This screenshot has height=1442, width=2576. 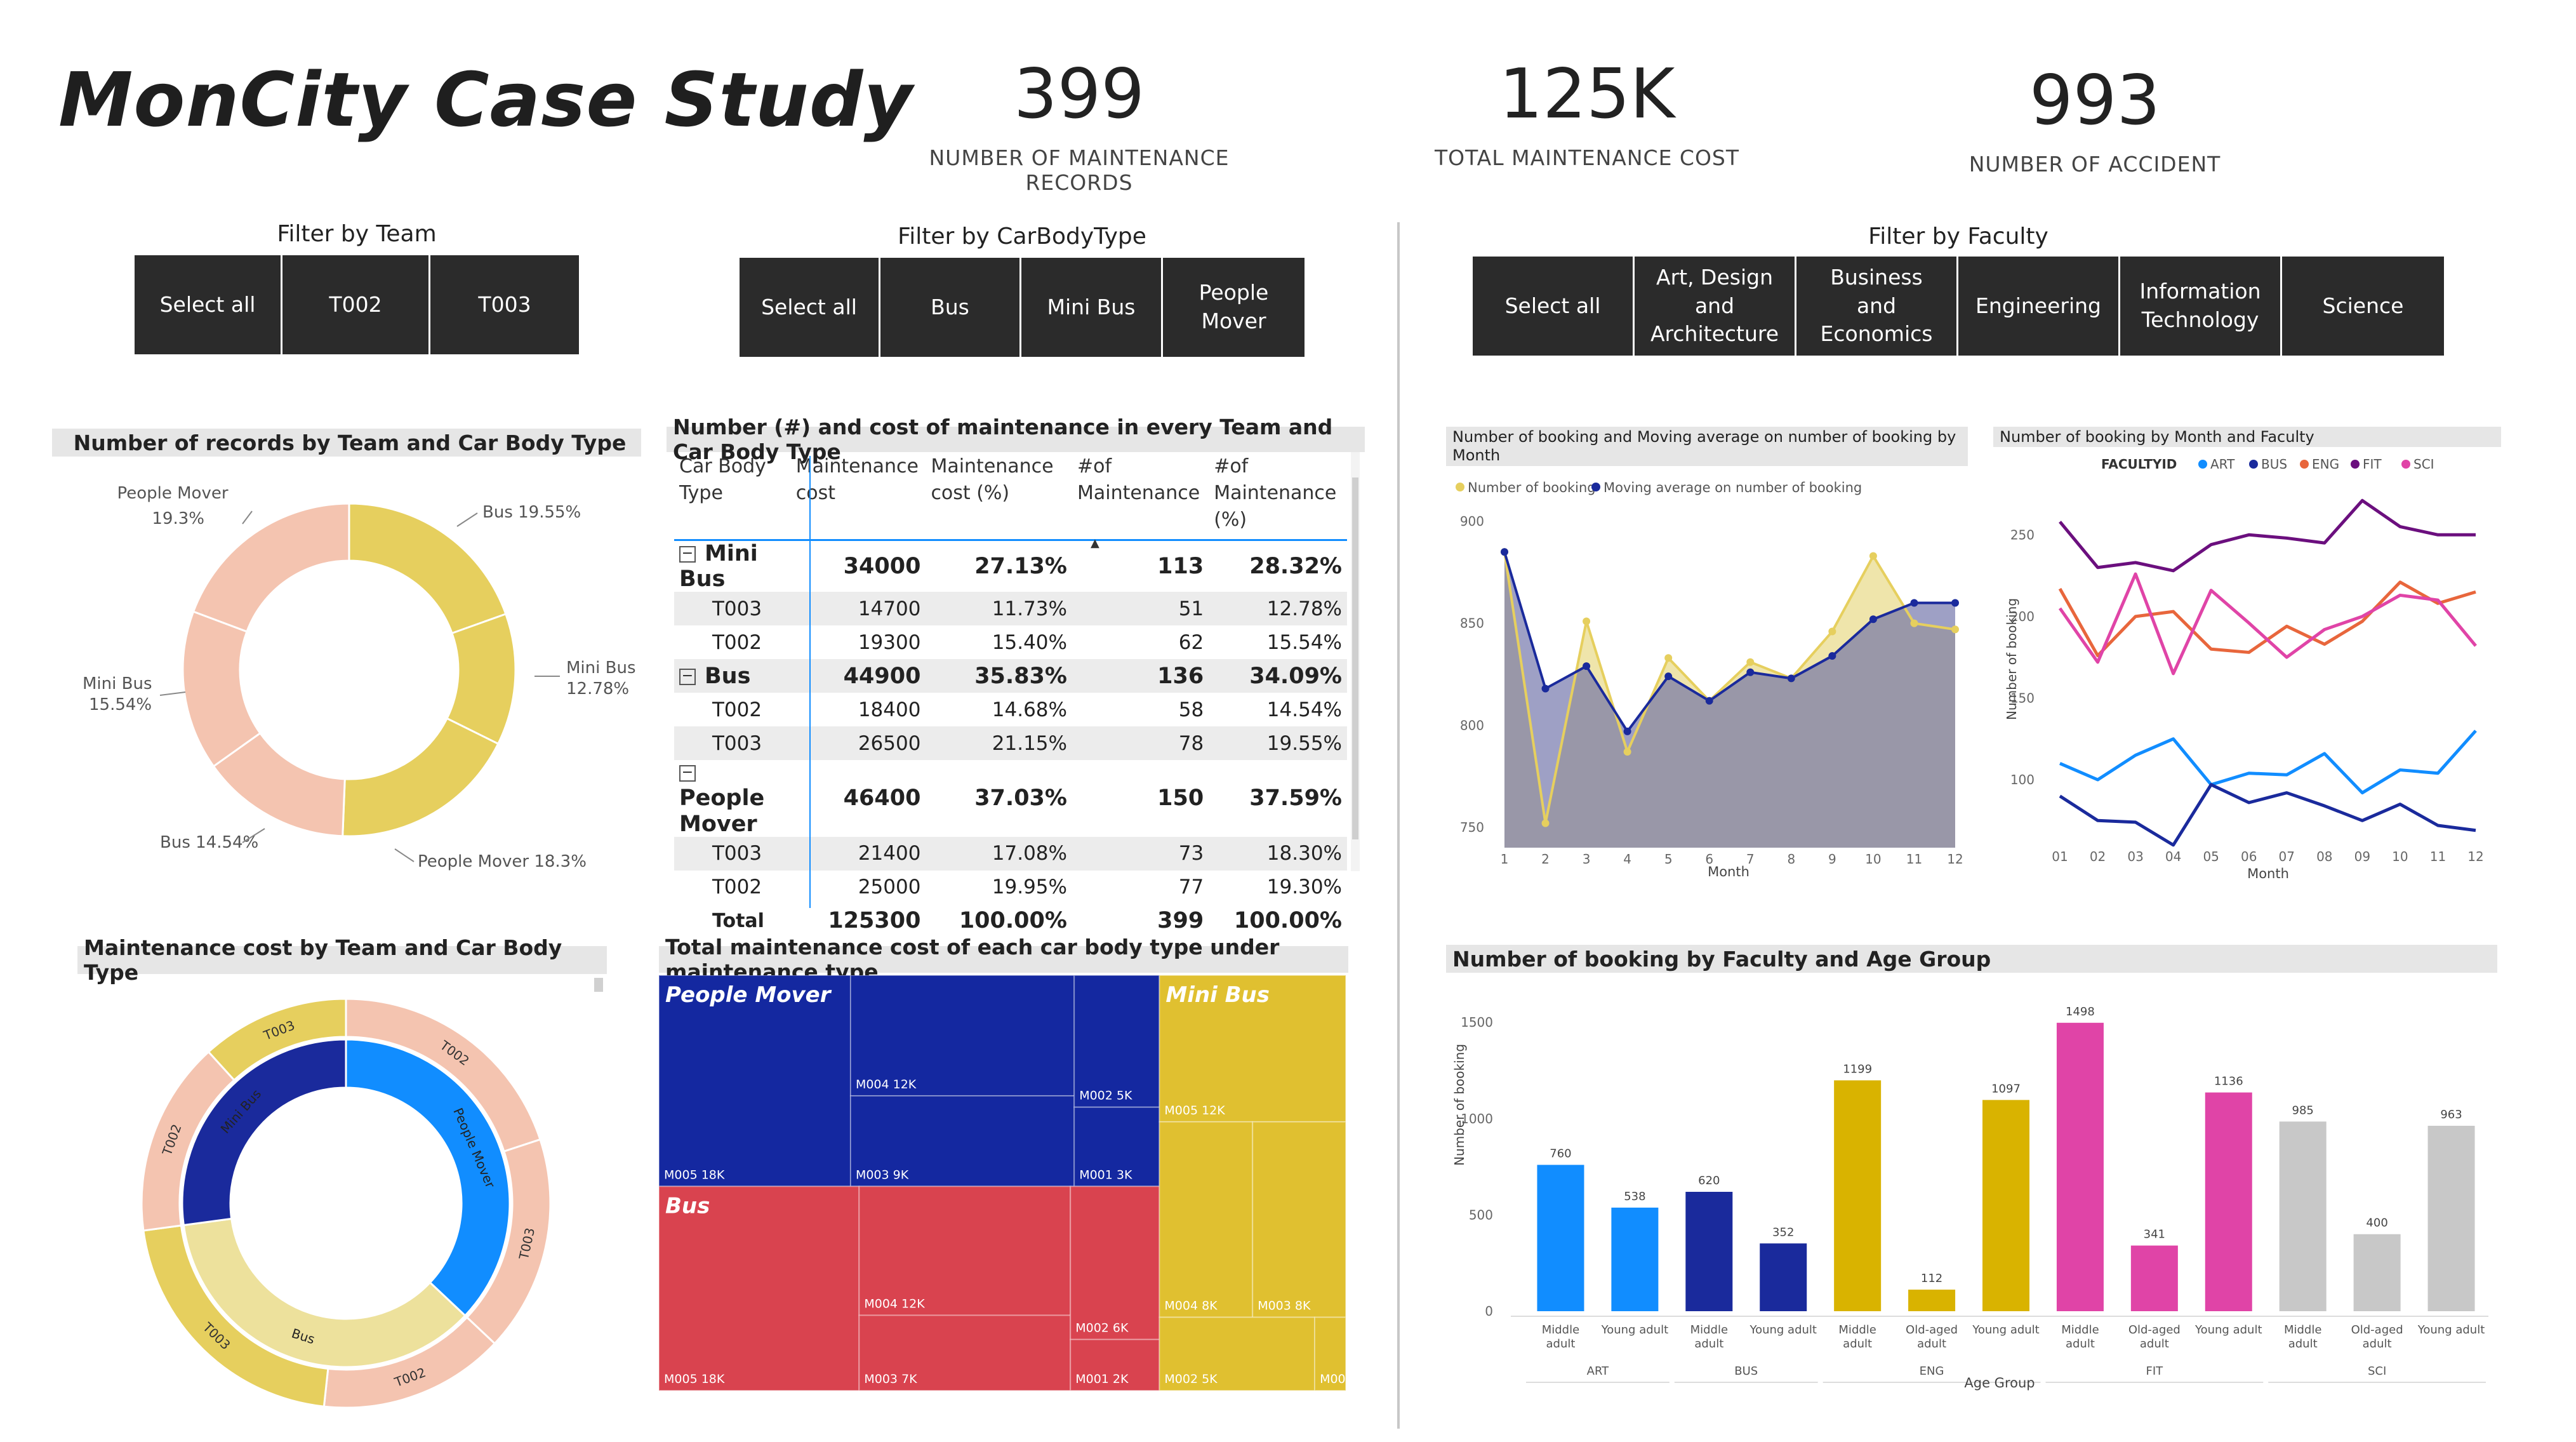 What do you see at coordinates (687, 1205) in the screenshot?
I see `treemap-group-label: Bus` at bounding box center [687, 1205].